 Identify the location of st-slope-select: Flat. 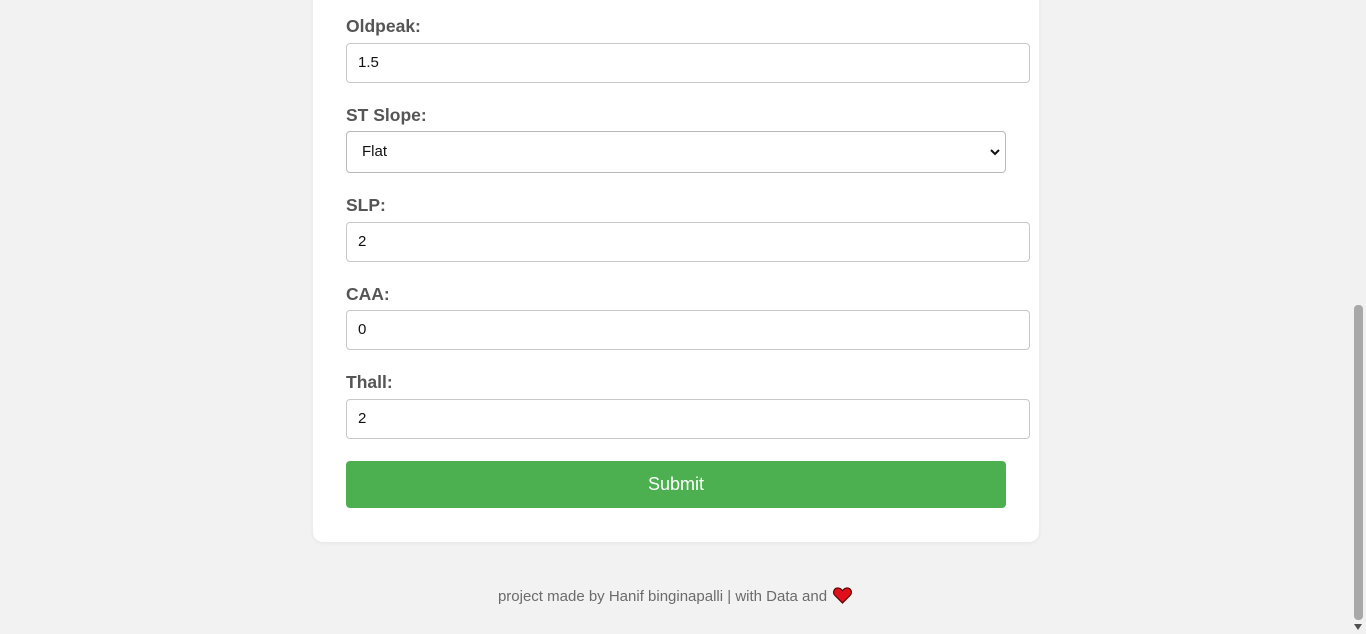
(676, 152).